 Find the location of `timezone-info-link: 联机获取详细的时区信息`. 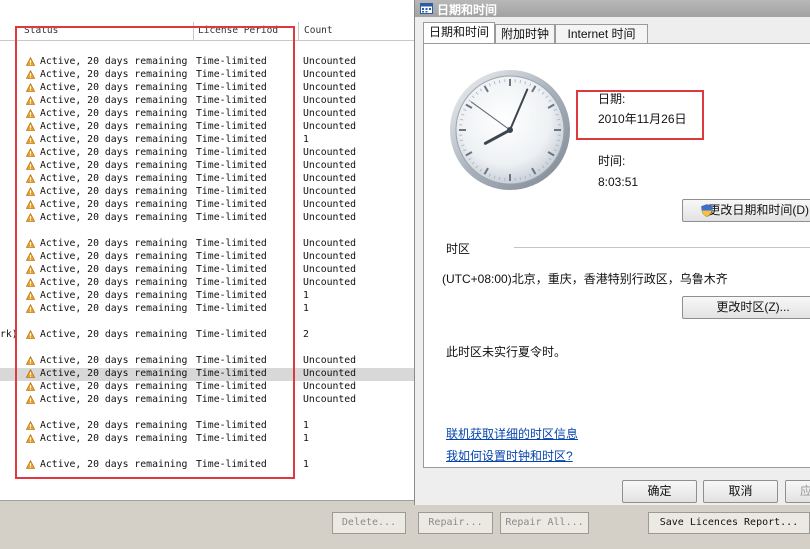

timezone-info-link: 联机获取详细的时区信息 is located at coordinates (512, 433).